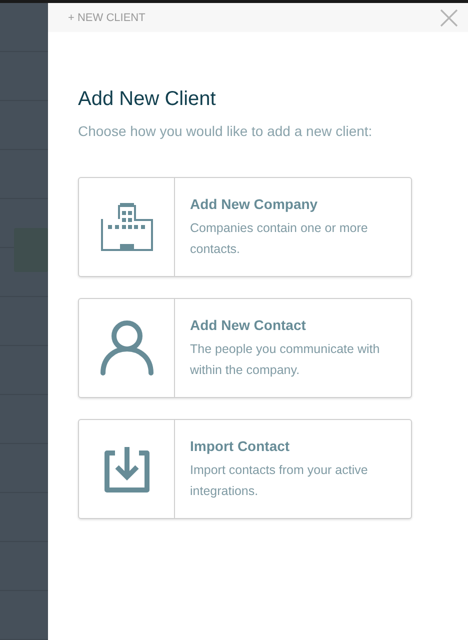  I want to click on option-card: Add New Company Companies contain one or more contacts., so click(245, 227).